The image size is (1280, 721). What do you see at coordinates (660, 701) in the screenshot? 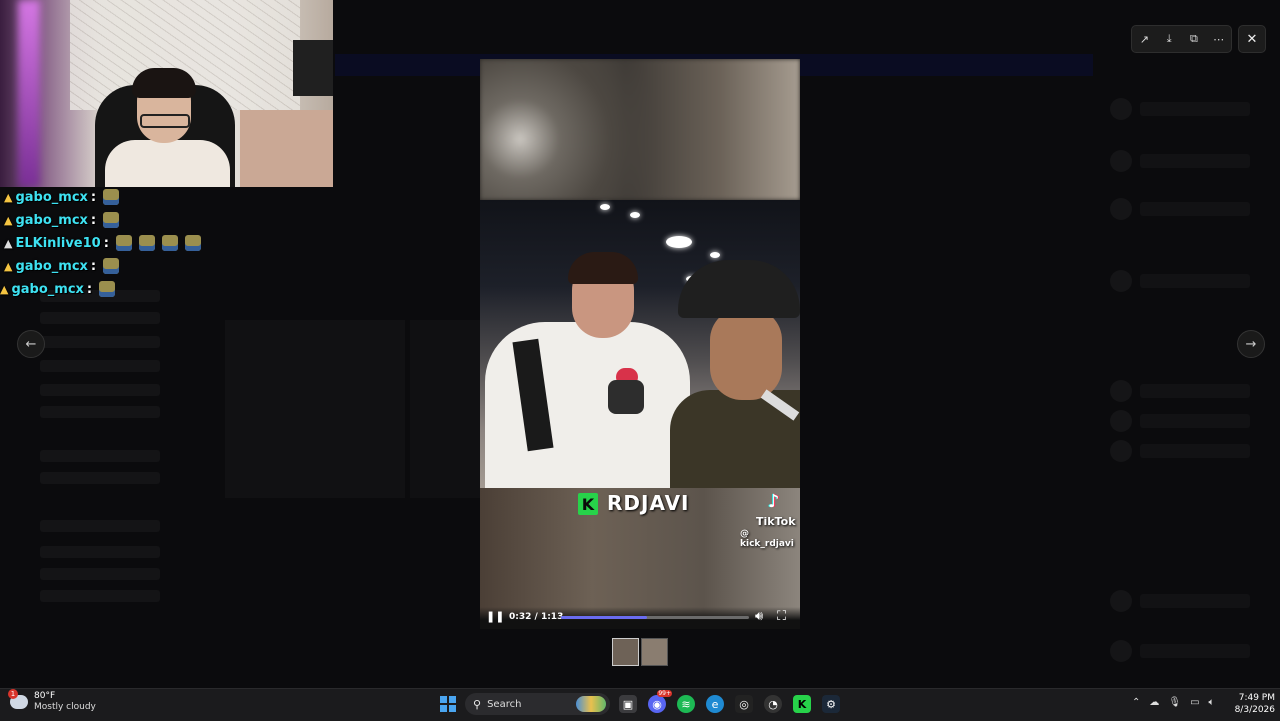
I see `discord-icon: 99+ ◉` at bounding box center [660, 701].